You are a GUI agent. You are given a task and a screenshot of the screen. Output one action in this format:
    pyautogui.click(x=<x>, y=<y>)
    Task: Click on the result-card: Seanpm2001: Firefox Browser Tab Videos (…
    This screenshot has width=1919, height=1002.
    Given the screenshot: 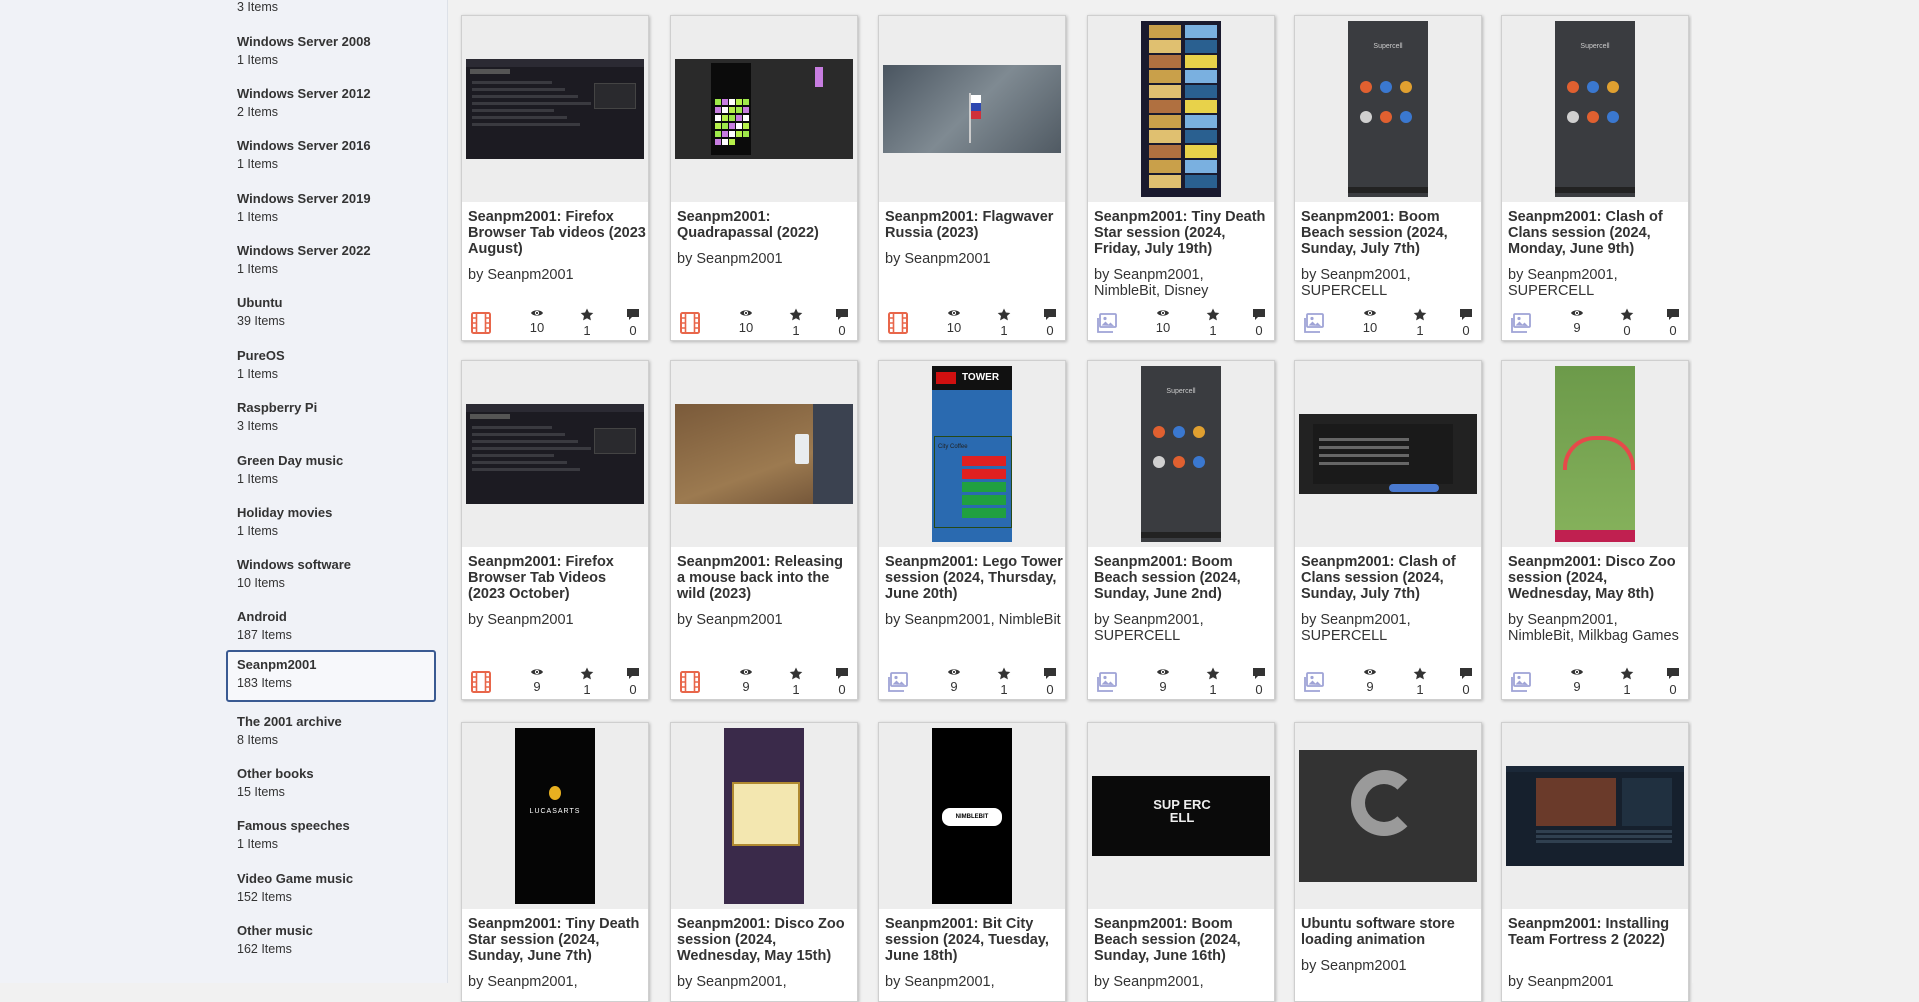 What is the action you would take?
    pyautogui.click(x=555, y=530)
    